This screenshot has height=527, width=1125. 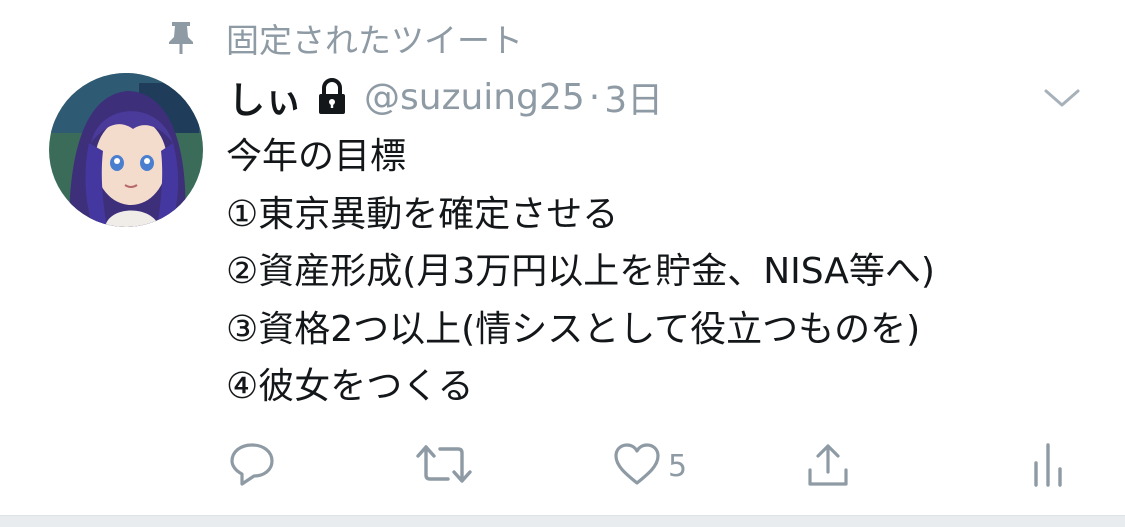 I want to click on share-button, so click(x=828, y=466).